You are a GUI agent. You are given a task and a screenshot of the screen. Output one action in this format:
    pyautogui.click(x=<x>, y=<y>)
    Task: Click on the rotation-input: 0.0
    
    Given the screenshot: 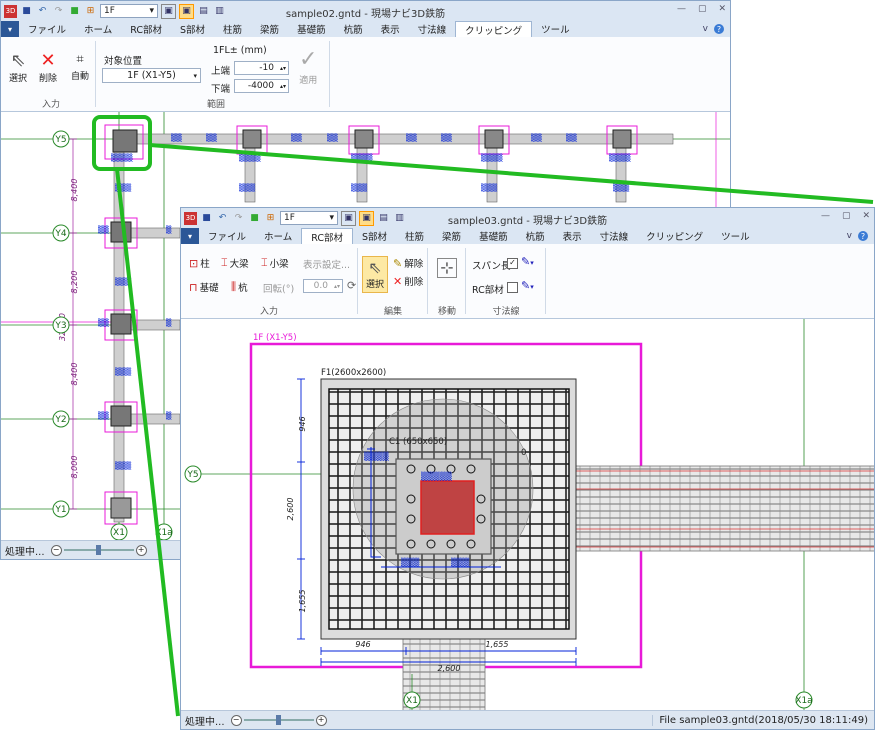 What is the action you would take?
    pyautogui.click(x=323, y=286)
    